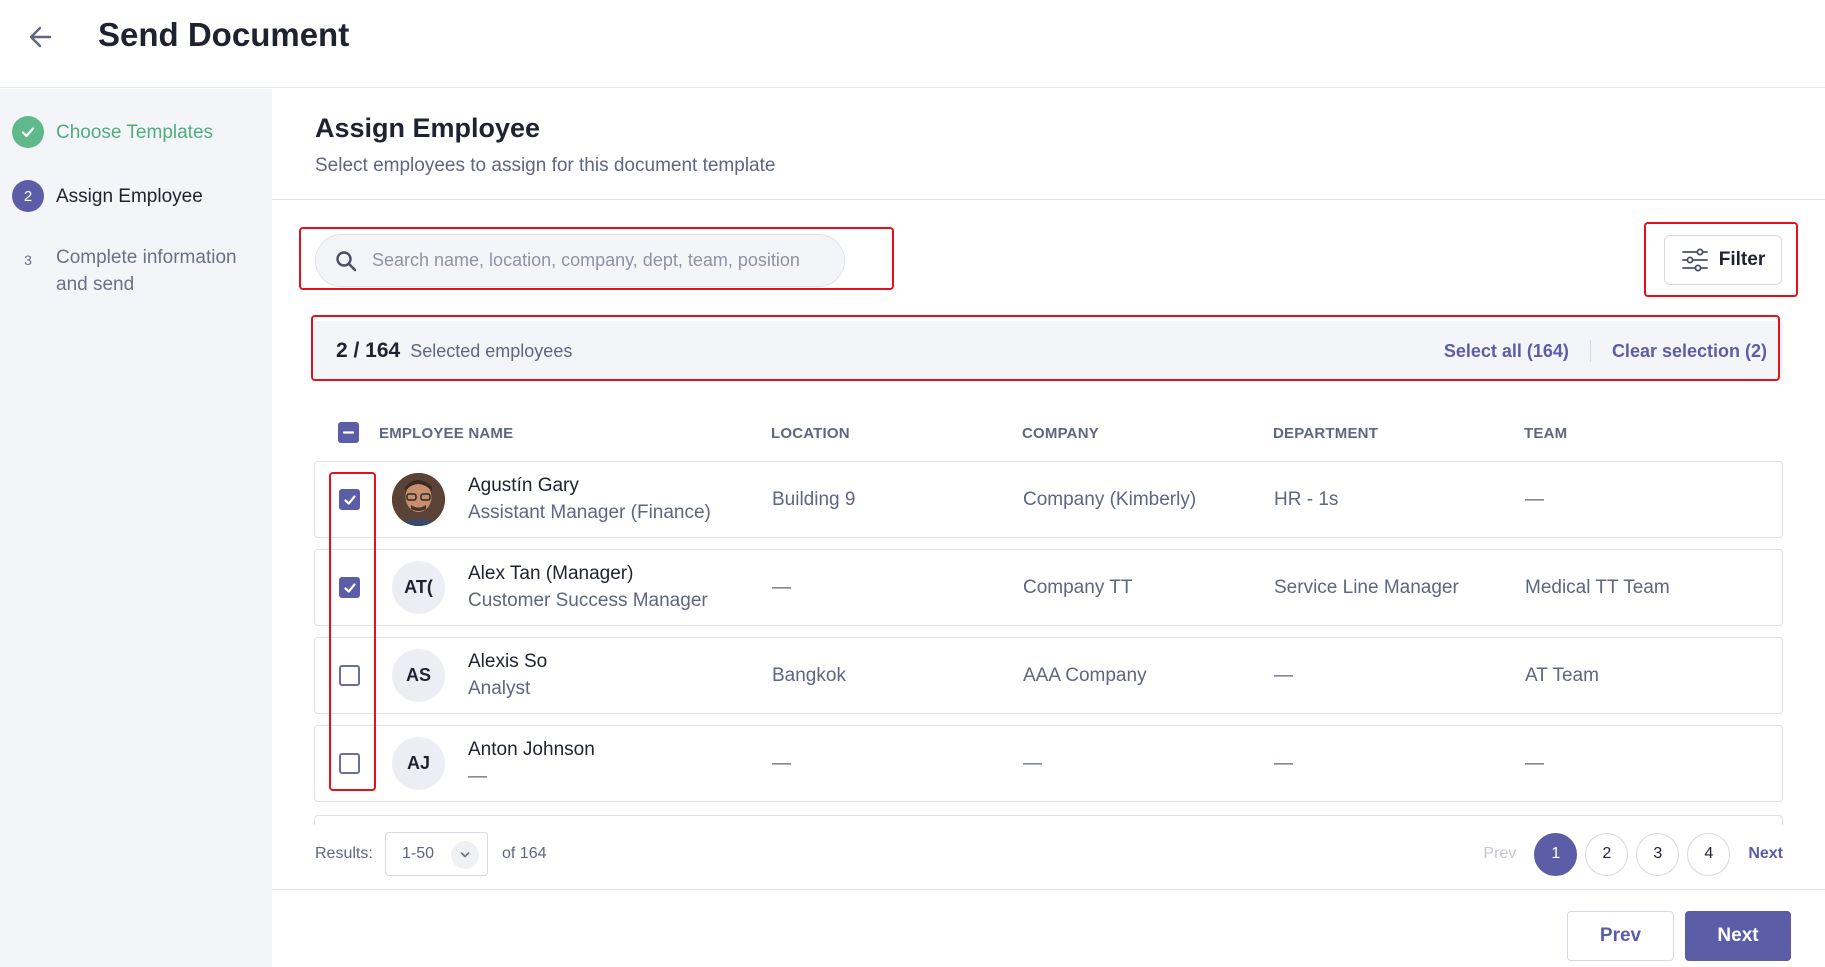  What do you see at coordinates (1506, 351) in the screenshot?
I see `select-all-link: Select all (164)` at bounding box center [1506, 351].